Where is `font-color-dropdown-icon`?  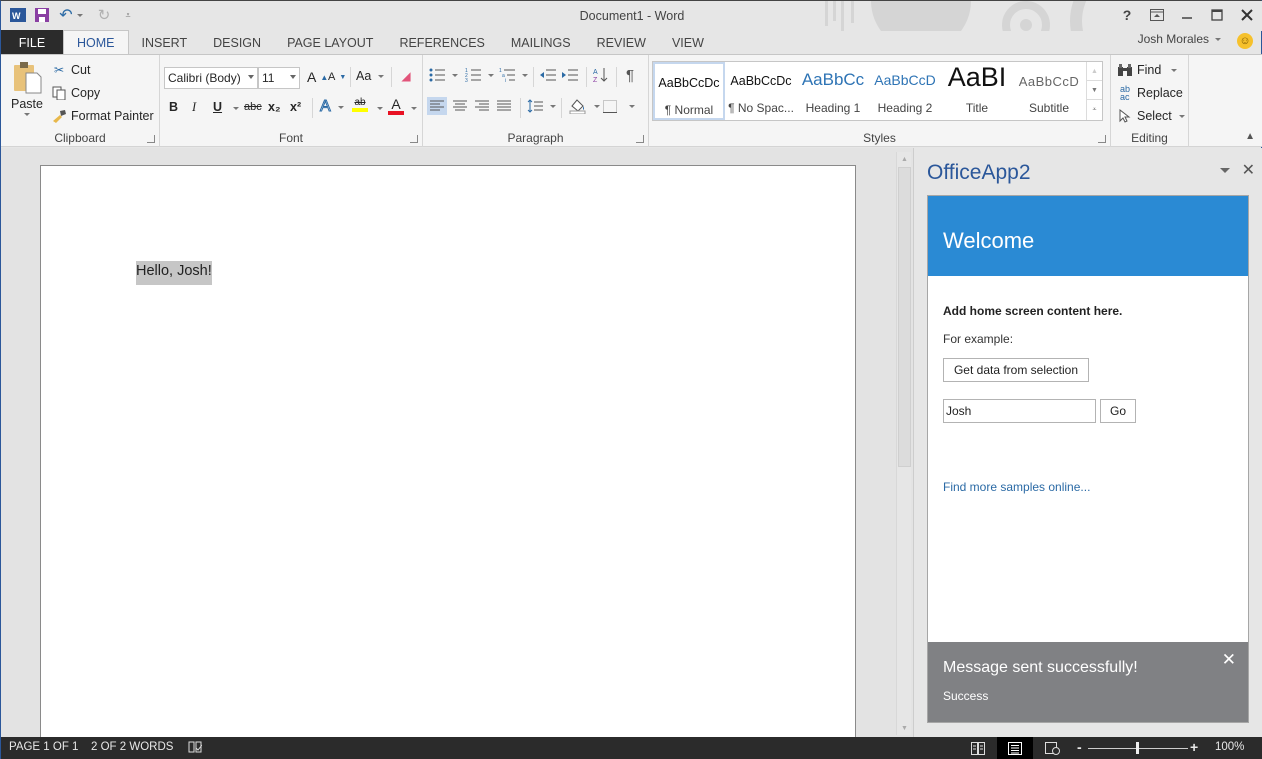
font-color-dropdown-icon is located at coordinates (414, 108).